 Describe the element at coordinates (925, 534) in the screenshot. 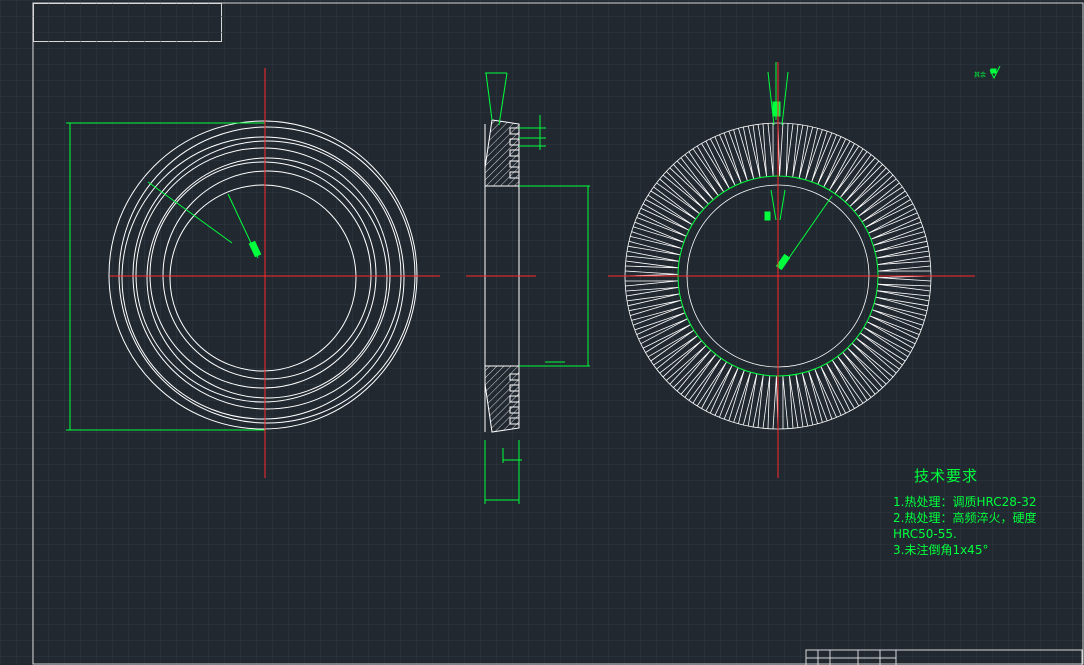

I see `tech-req-line-3: HRC50-55.` at that location.